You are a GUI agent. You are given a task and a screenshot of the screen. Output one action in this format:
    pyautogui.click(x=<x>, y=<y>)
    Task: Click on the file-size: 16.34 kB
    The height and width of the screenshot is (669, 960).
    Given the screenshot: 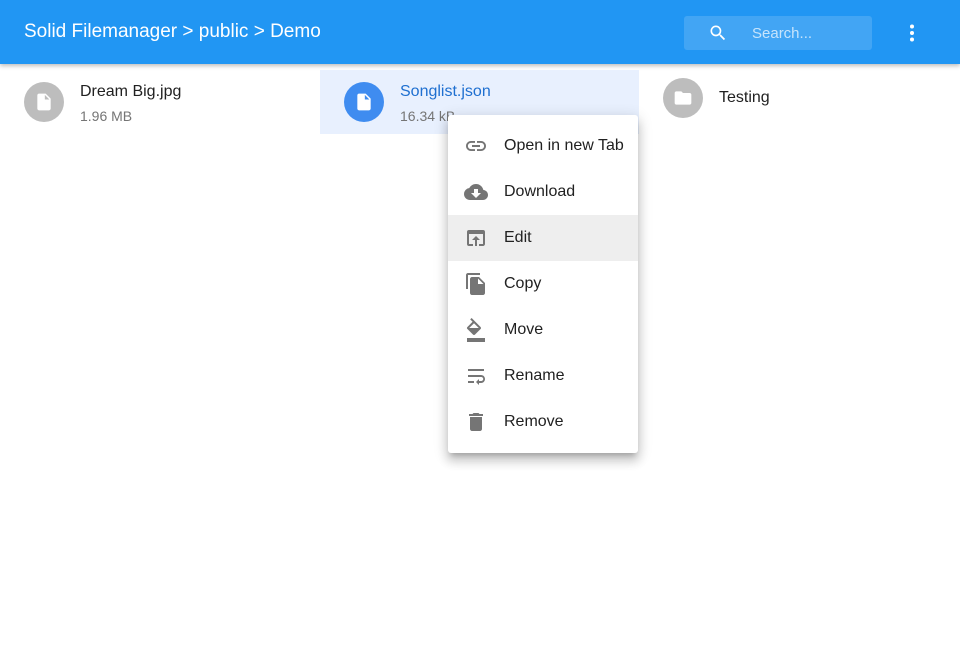 What is the action you would take?
    pyautogui.click(x=428, y=116)
    